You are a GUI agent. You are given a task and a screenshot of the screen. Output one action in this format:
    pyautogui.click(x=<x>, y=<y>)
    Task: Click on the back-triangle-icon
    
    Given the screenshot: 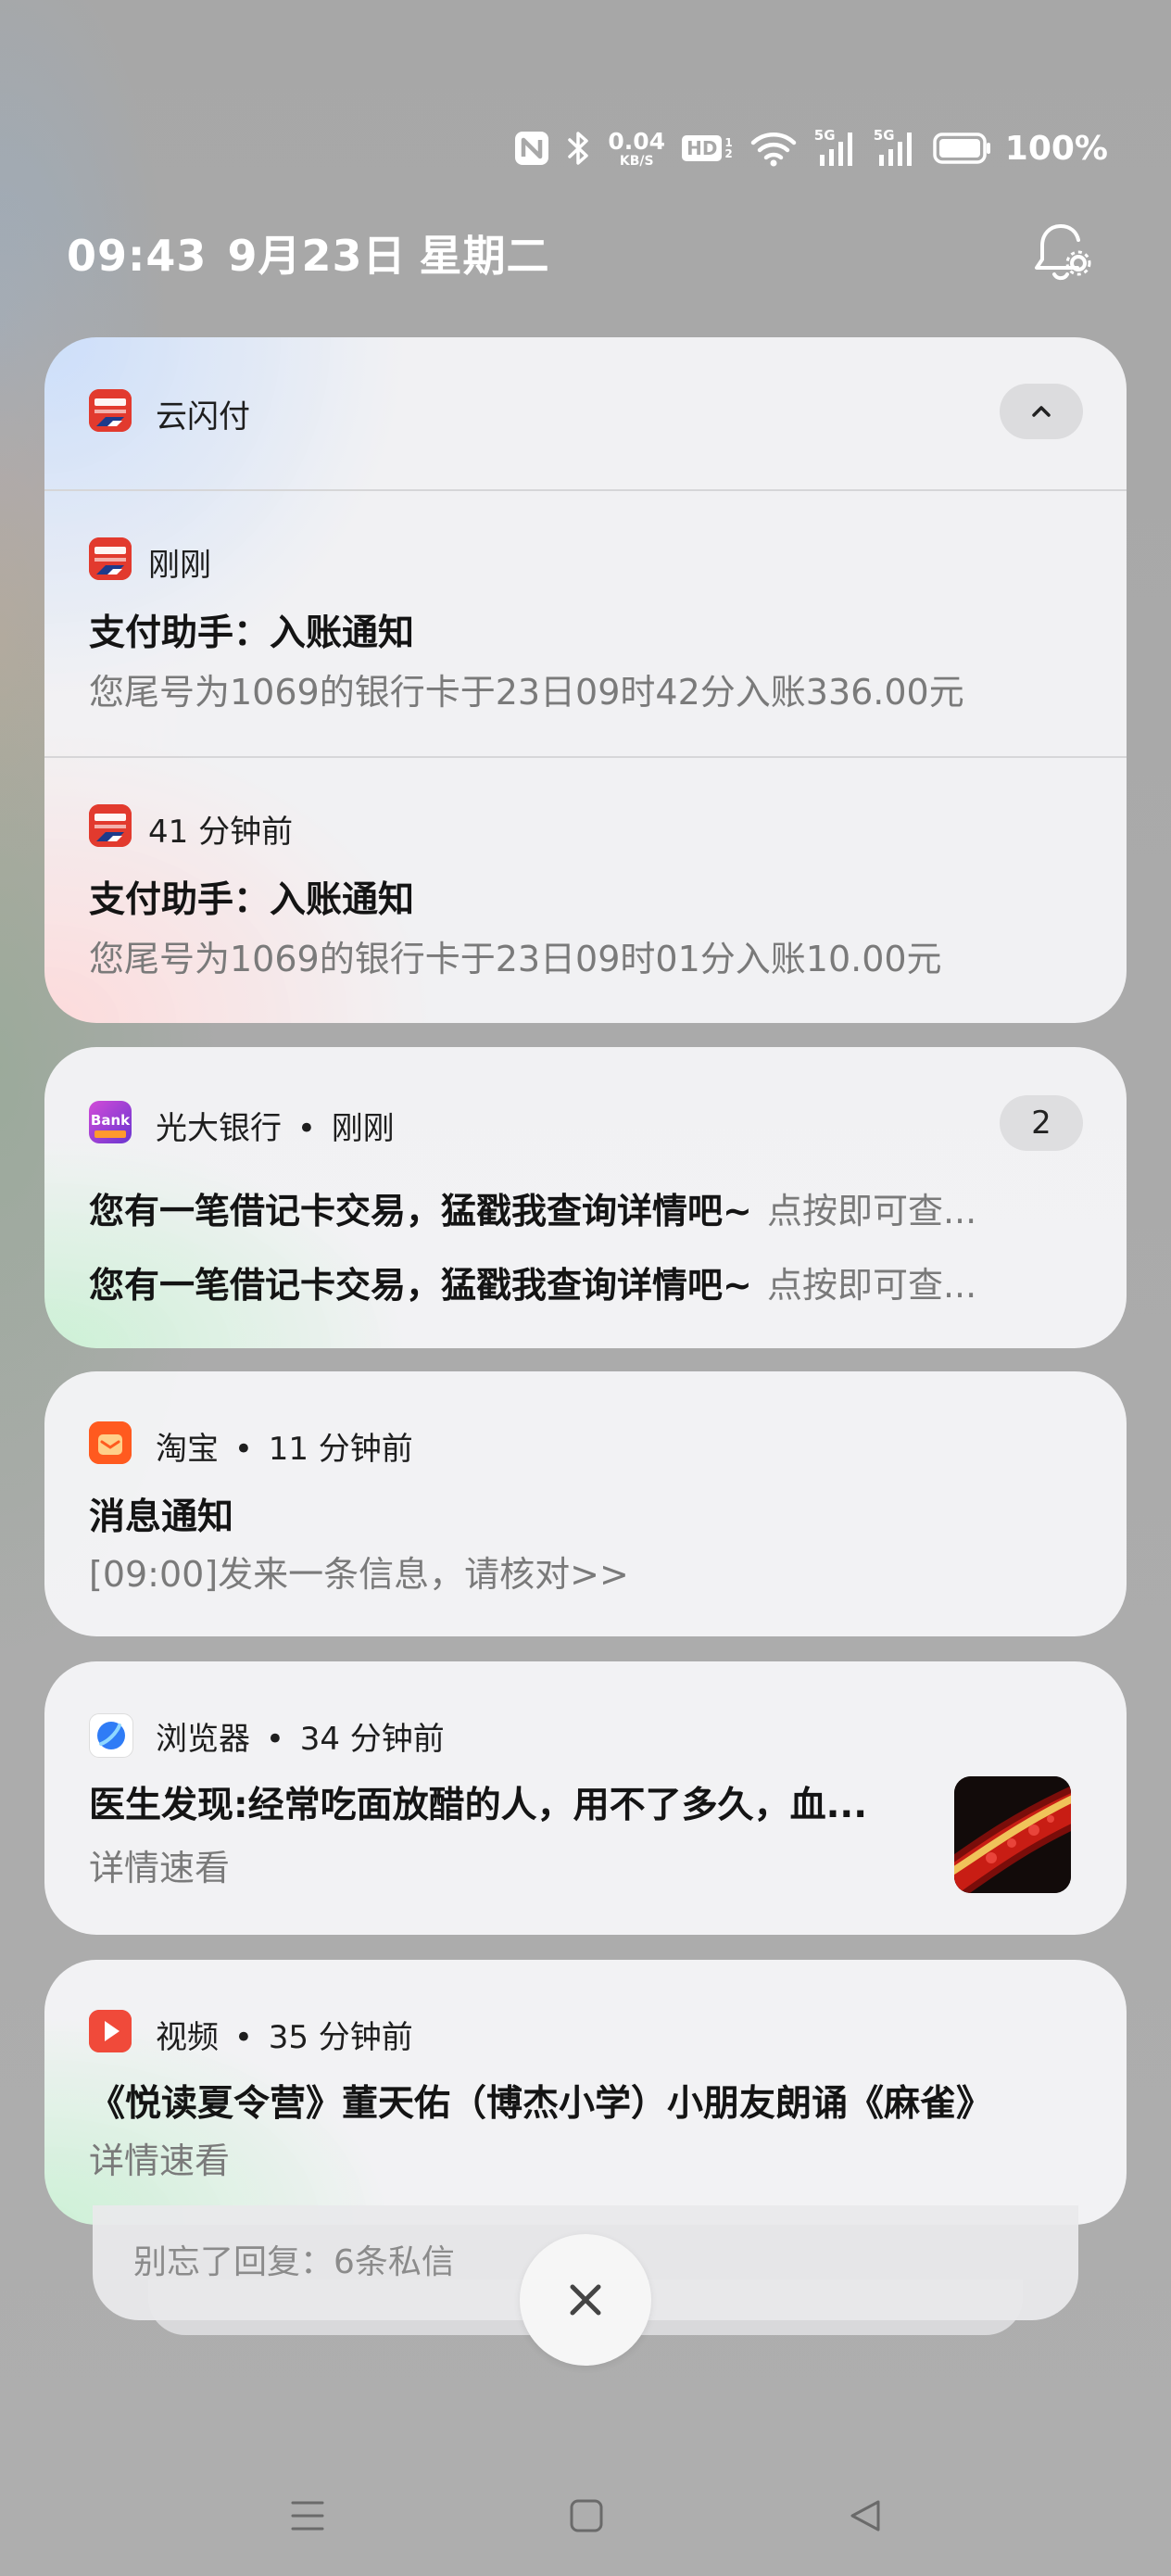 What is the action you would take?
    pyautogui.click(x=865, y=2516)
    